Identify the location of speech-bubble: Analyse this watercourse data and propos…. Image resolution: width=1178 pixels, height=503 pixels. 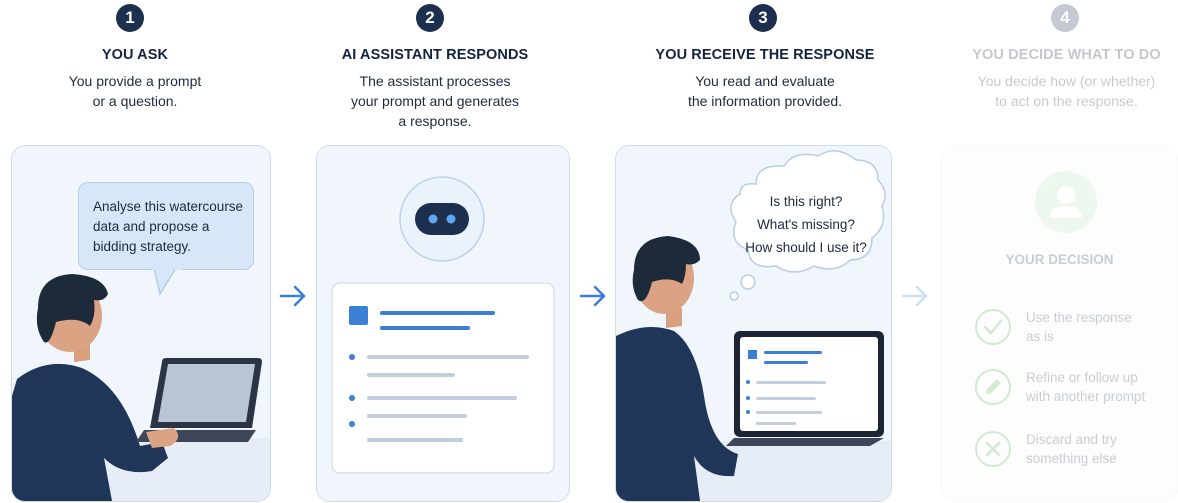
(166, 226).